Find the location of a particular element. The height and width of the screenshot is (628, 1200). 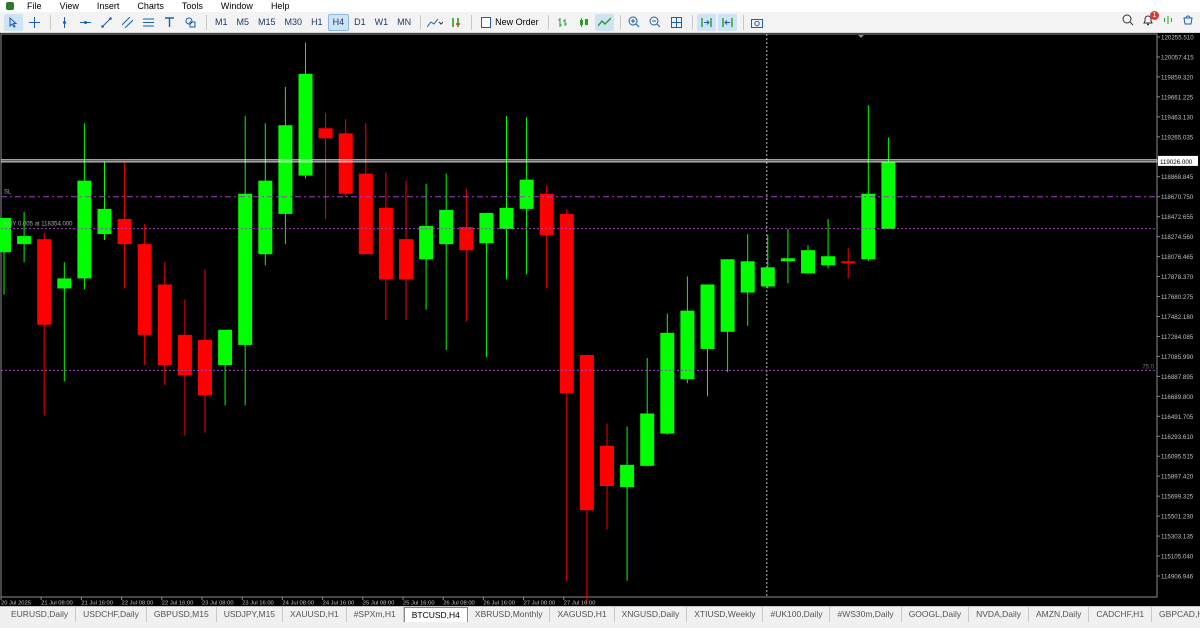

price-axis-label: 118670.750 is located at coordinates (1177, 197).